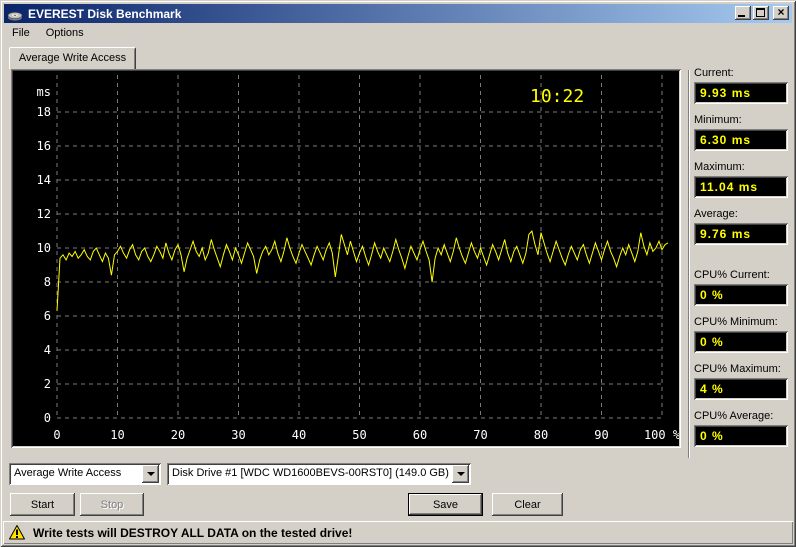 The height and width of the screenshot is (547, 796). What do you see at coordinates (736, 322) in the screenshot?
I see `stat-label: CPU% Minimum:` at bounding box center [736, 322].